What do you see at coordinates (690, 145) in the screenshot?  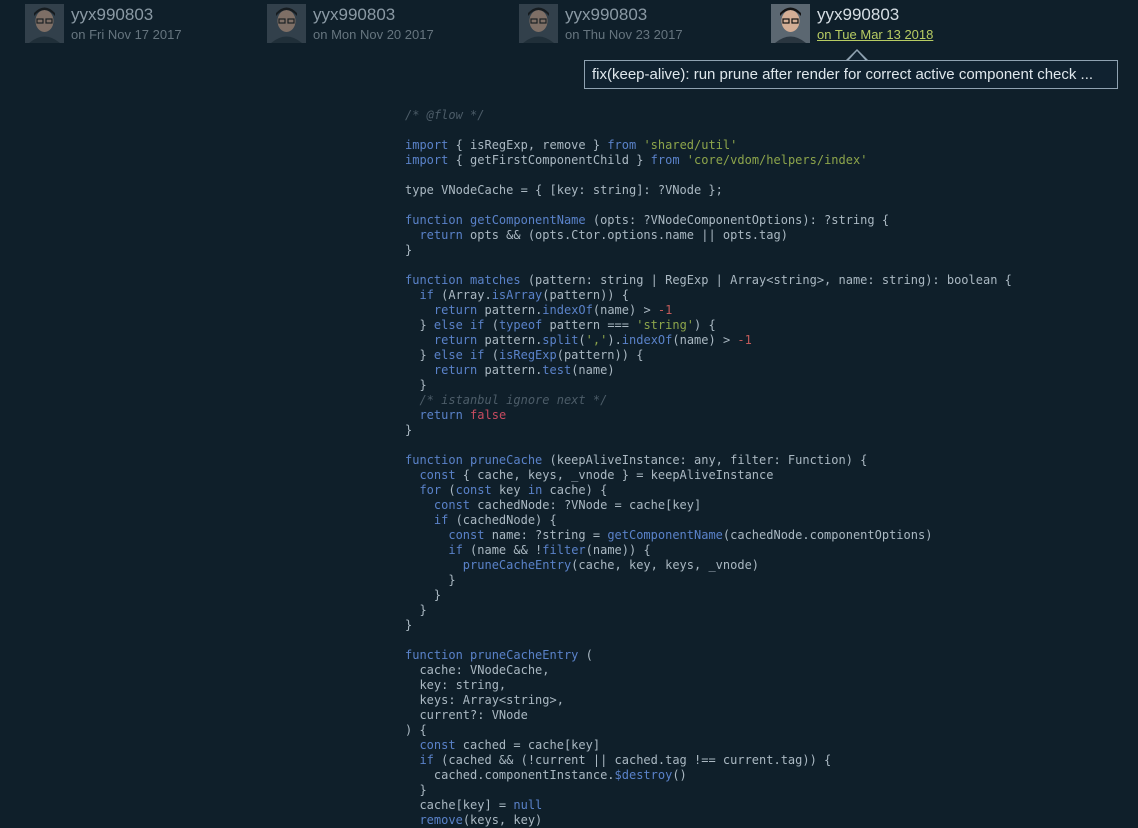 I see `code-token: 'shared/util'` at bounding box center [690, 145].